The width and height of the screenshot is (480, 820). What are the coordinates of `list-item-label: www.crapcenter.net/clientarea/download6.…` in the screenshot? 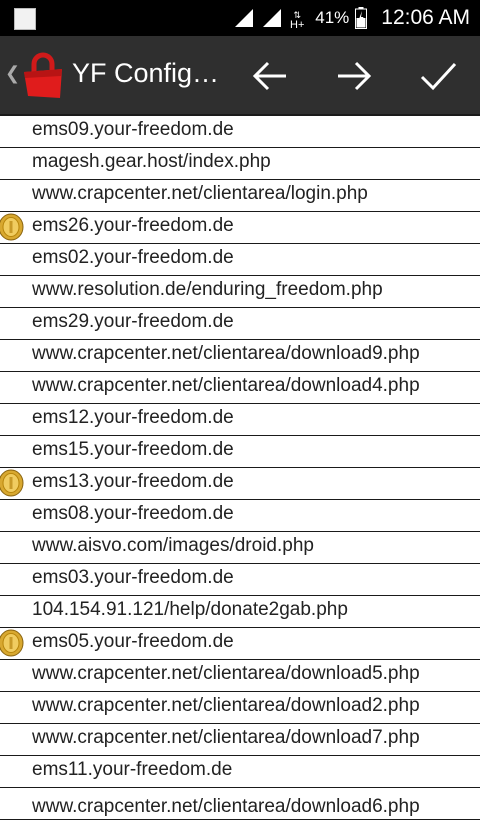 It's located at (226, 806).